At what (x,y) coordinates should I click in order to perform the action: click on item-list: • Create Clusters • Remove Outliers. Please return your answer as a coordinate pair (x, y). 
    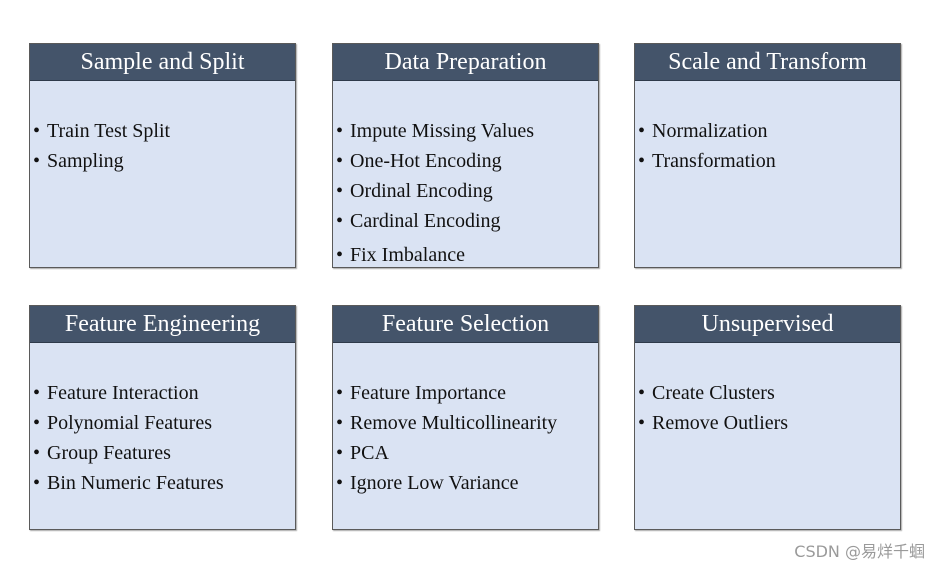
    Looking at the image, I should click on (713, 408).